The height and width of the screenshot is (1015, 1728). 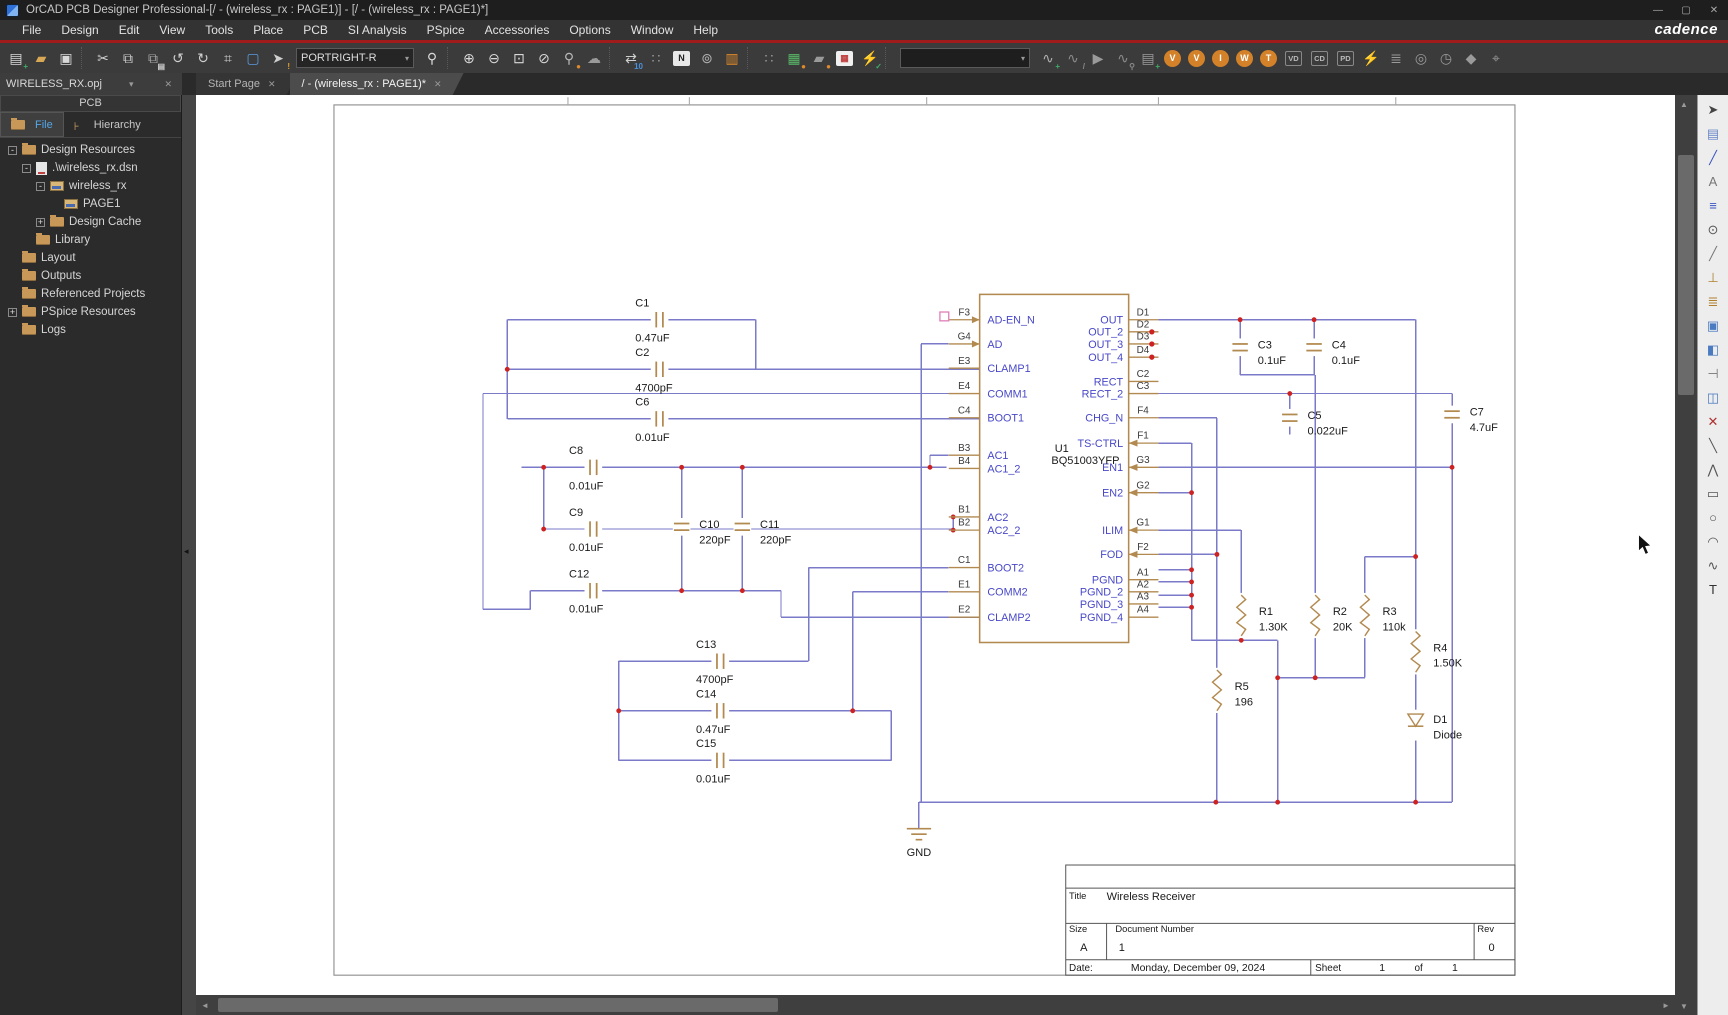 What do you see at coordinates (1123, 59) in the screenshot?
I see `view-simulation-results-button: ∿ ⚲` at bounding box center [1123, 59].